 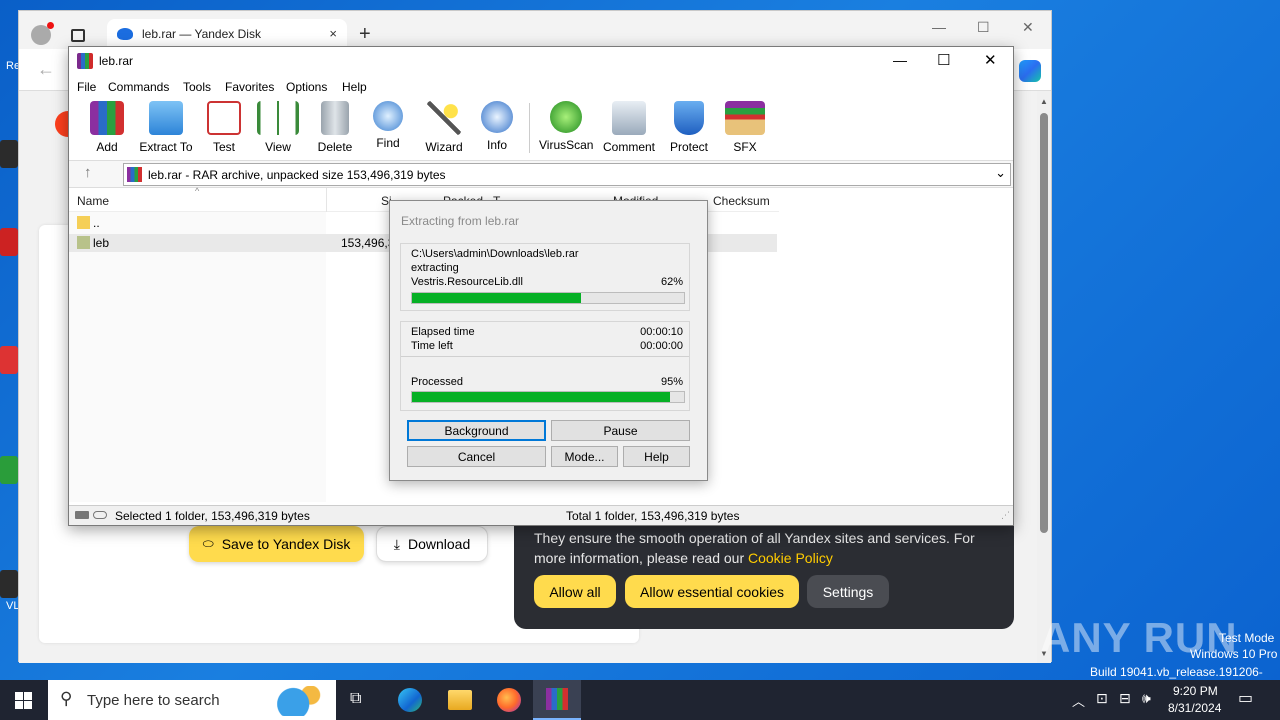 I want to click on download-button-label: Download, so click(x=439, y=544).